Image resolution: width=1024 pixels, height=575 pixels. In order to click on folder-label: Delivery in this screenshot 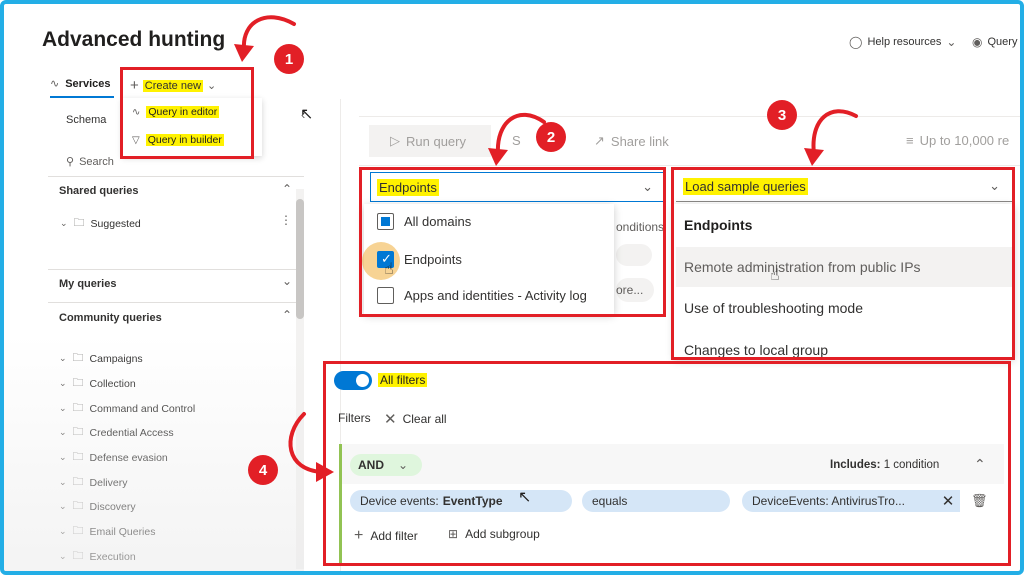, I will do `click(108, 482)`.